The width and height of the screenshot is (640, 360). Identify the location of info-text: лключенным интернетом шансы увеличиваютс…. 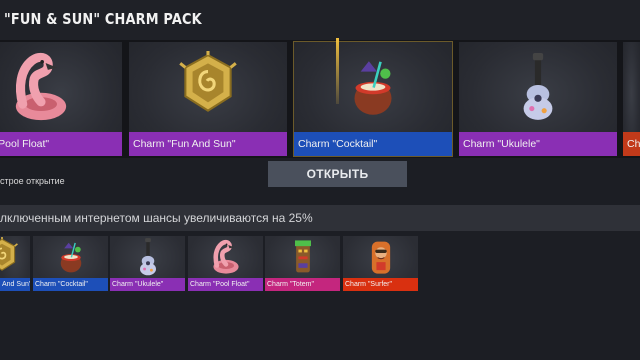
(156, 218).